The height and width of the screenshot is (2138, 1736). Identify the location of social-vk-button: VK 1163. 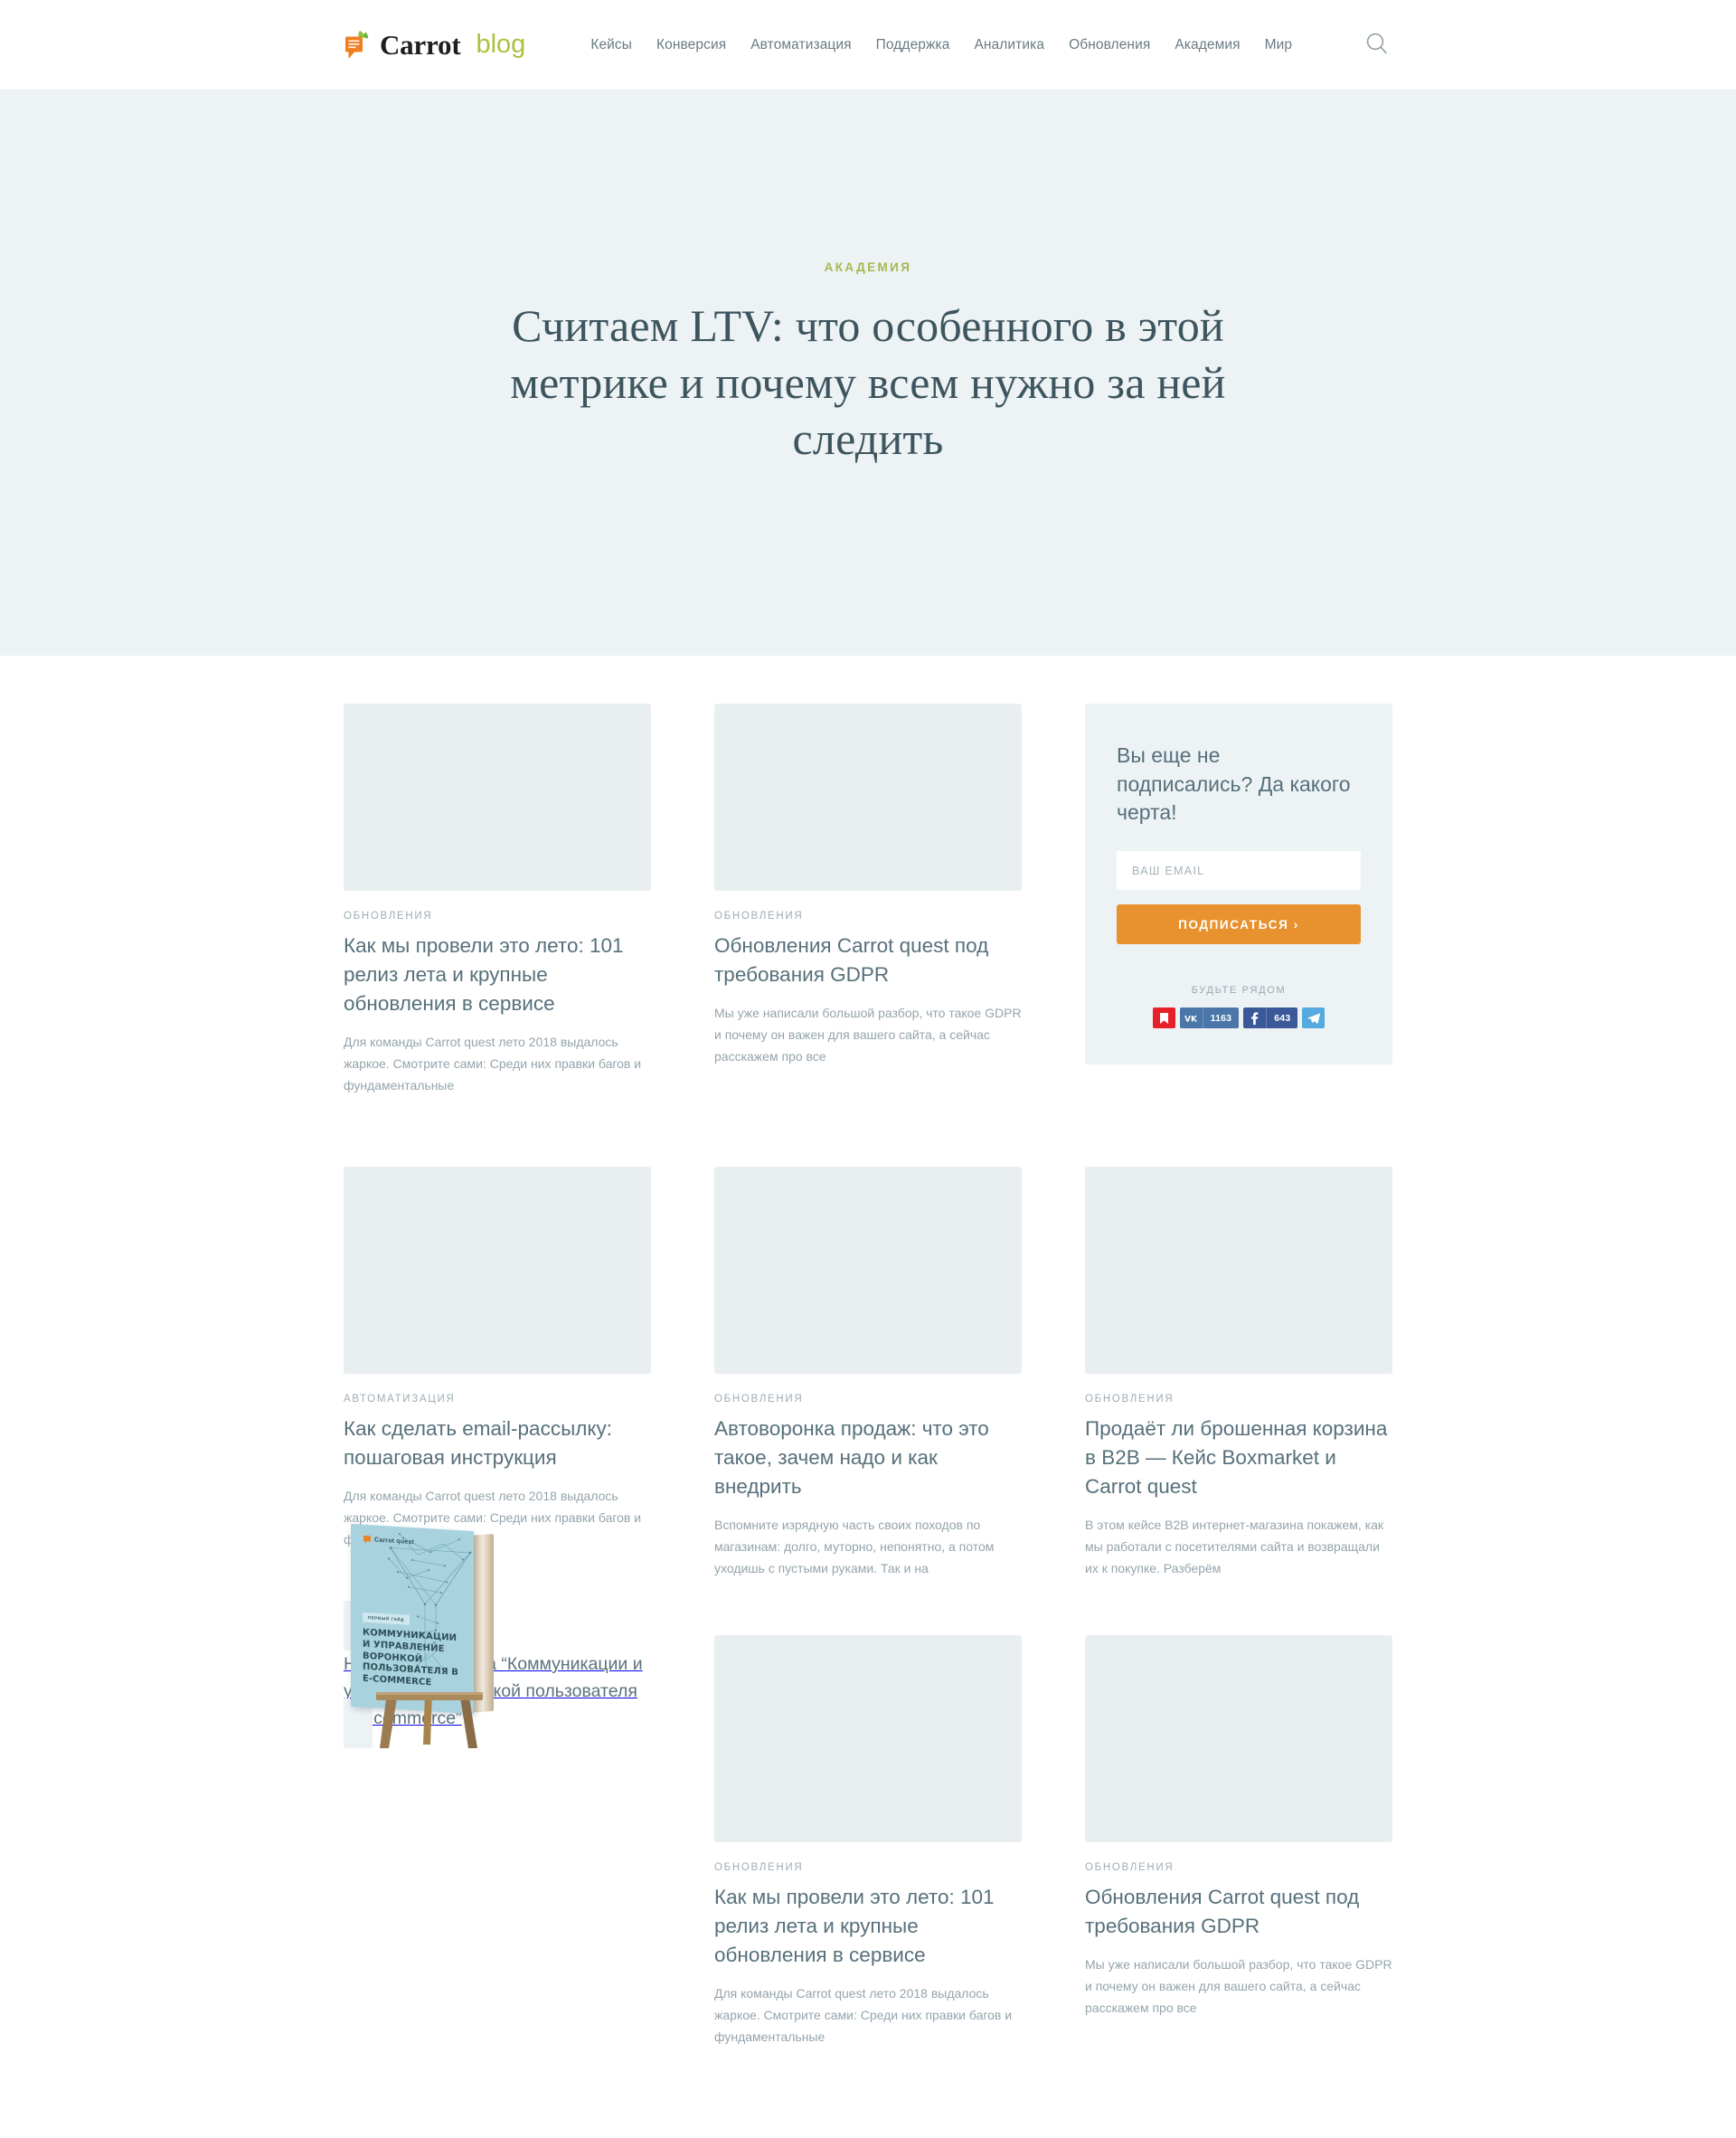
(1210, 1019).